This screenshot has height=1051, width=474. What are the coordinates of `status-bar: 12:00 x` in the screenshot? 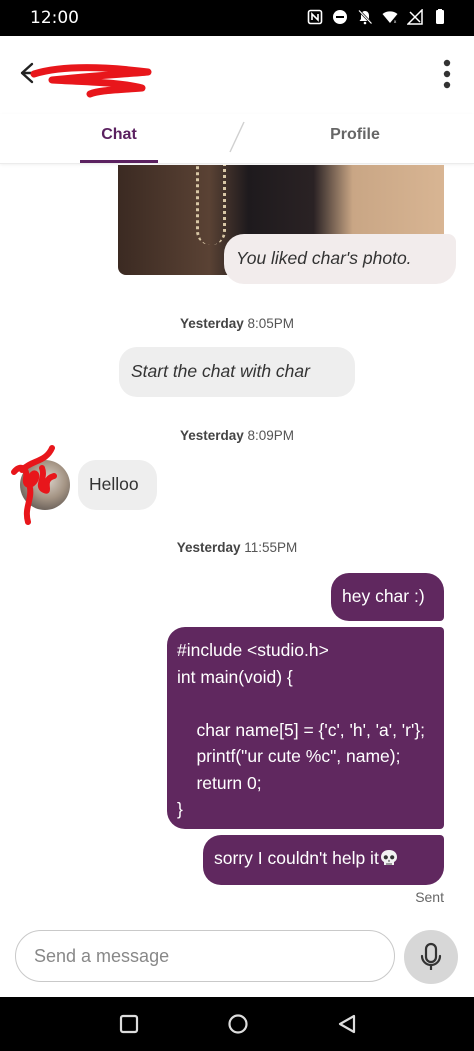 It's located at (237, 18).